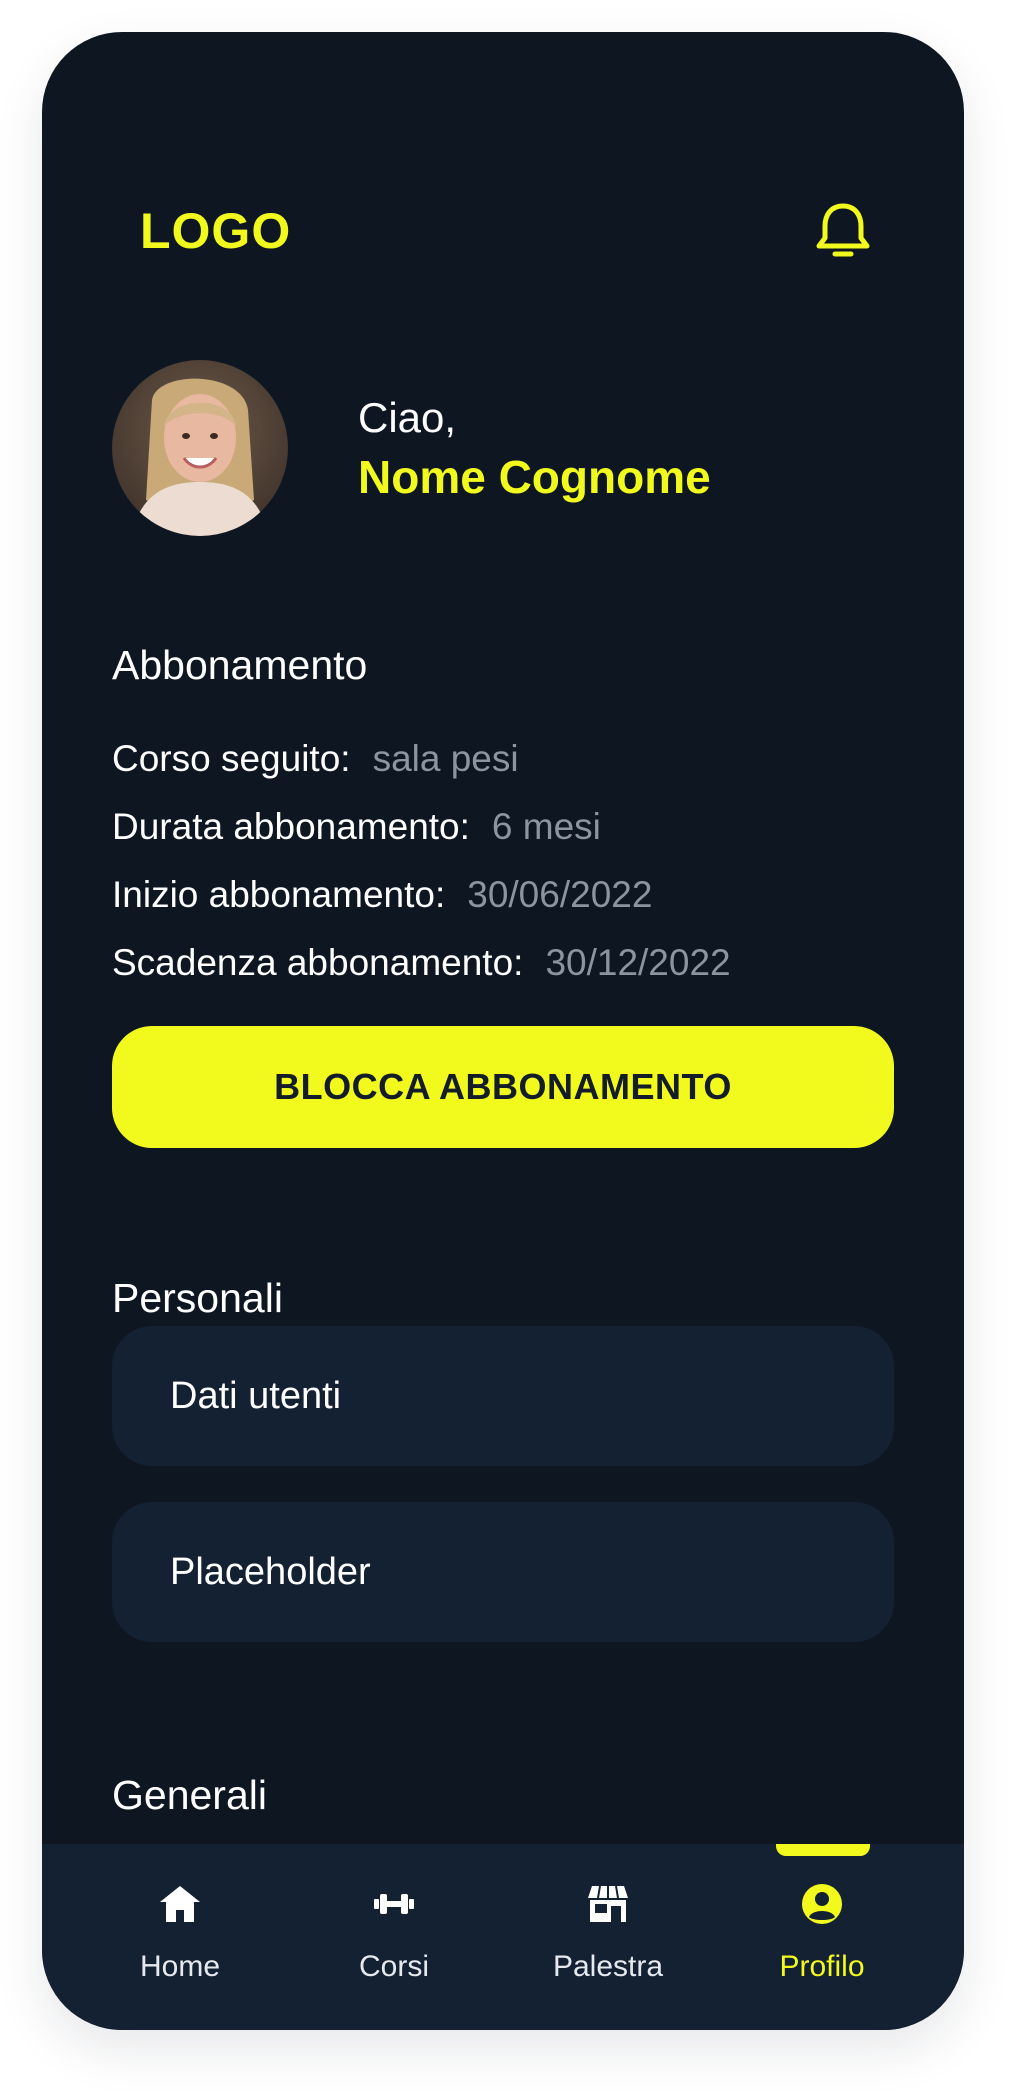 This screenshot has width=1020, height=2096. What do you see at coordinates (180, 1904) in the screenshot?
I see `home-icon` at bounding box center [180, 1904].